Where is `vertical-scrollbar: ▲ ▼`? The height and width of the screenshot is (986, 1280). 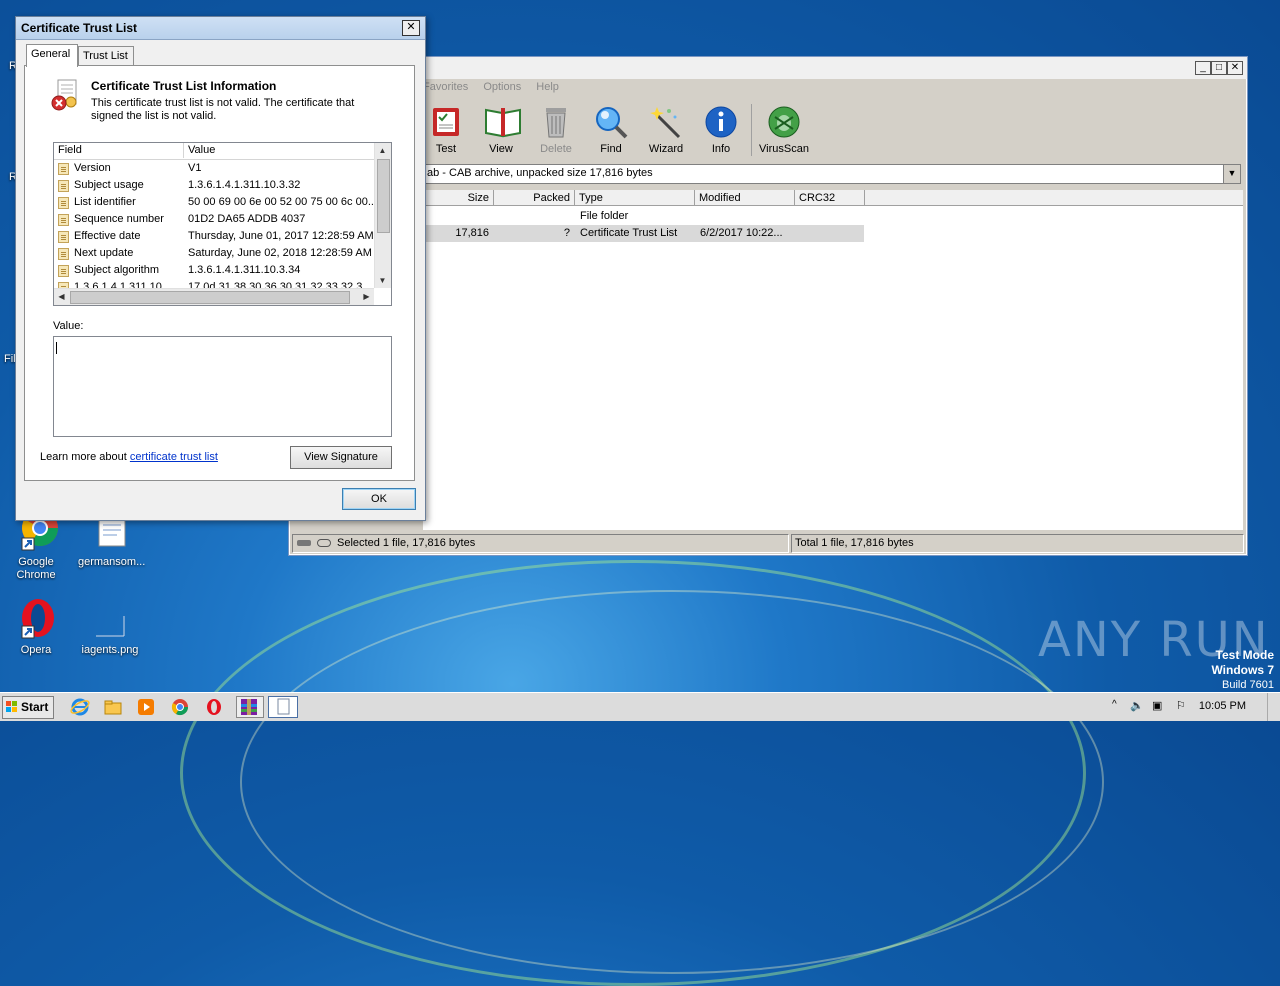 vertical-scrollbar: ▲ ▼ is located at coordinates (382, 215).